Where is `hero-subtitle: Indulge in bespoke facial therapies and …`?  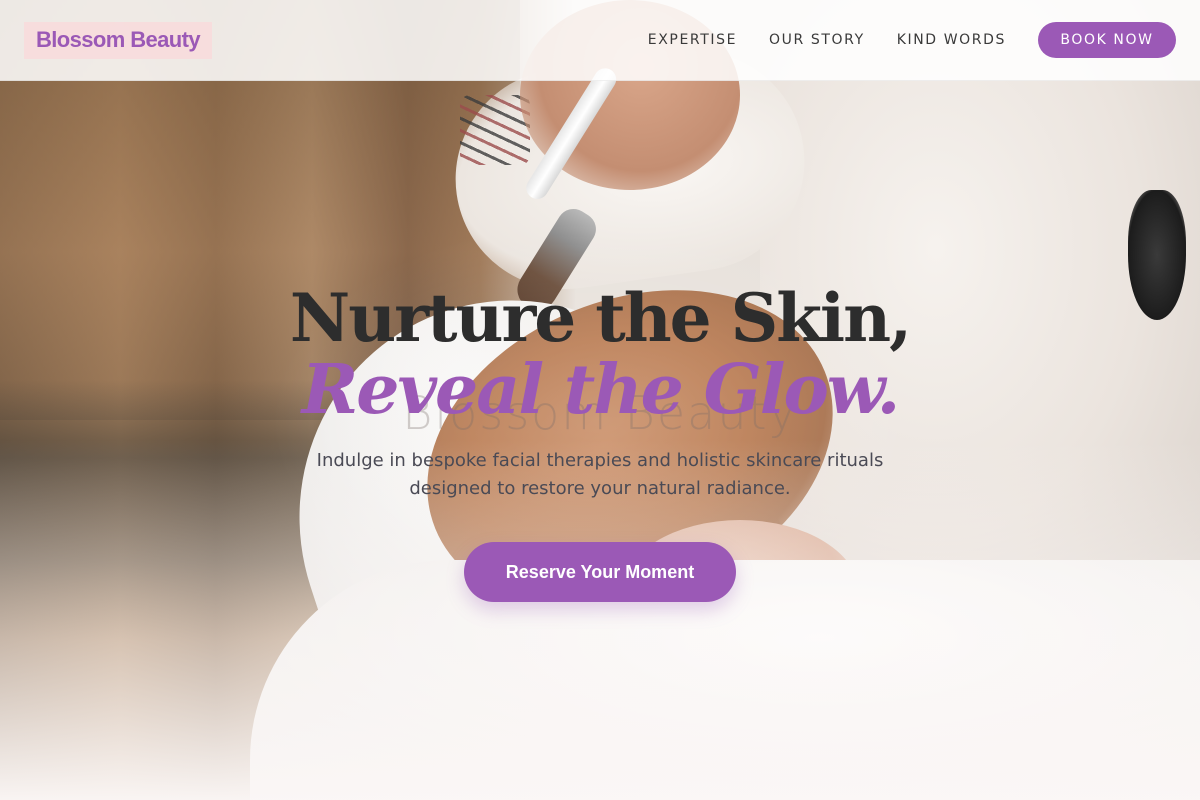
hero-subtitle: Indulge in bespoke facial therapies and … is located at coordinates (600, 474).